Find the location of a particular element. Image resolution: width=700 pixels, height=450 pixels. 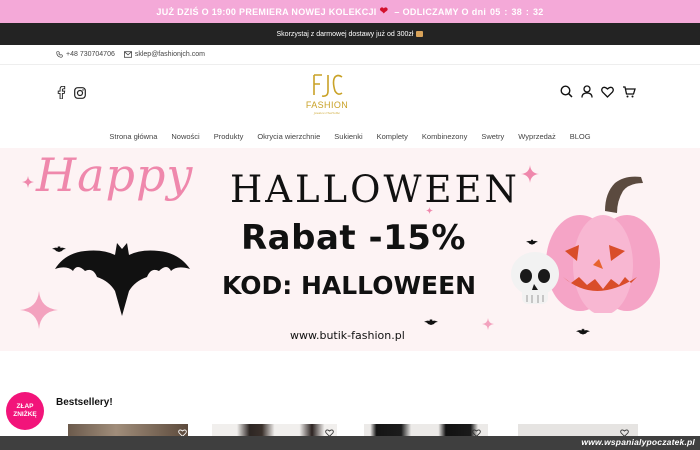

contact-phone: +48 730704706 is located at coordinates (85, 54).